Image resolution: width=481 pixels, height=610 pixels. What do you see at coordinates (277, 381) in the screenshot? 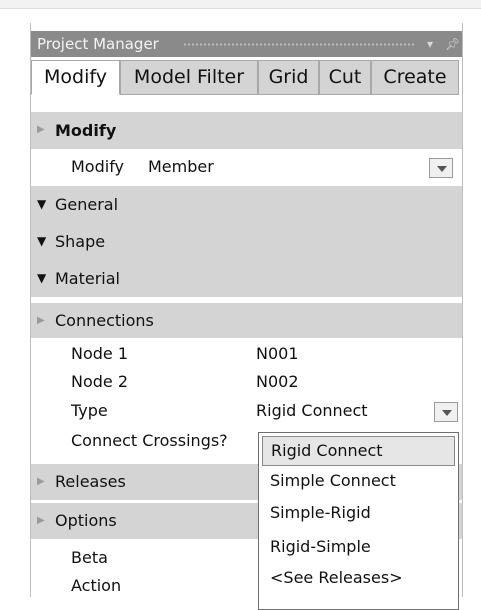
I see `property-value: N002` at bounding box center [277, 381].